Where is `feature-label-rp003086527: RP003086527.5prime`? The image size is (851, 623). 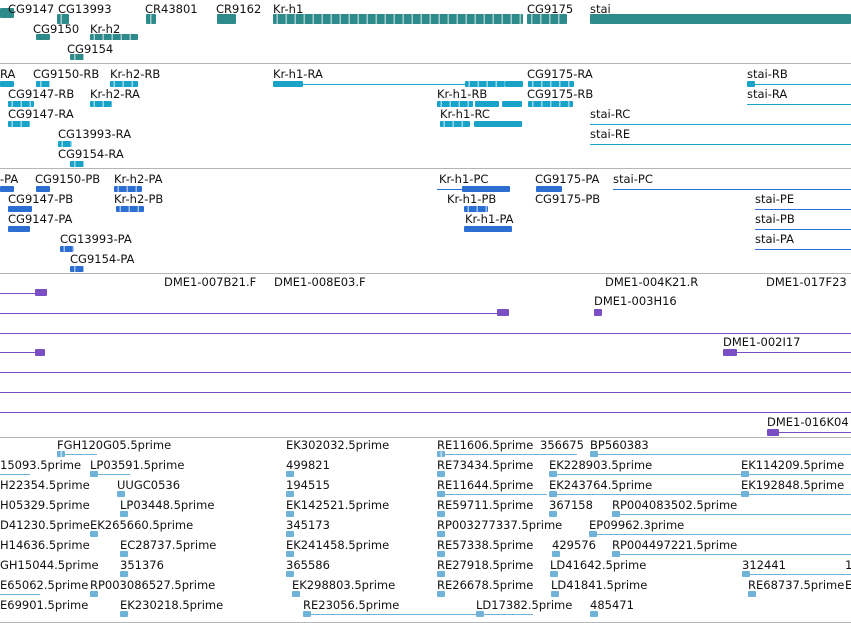 feature-label-rp003086527: RP003086527.5prime is located at coordinates (152, 585).